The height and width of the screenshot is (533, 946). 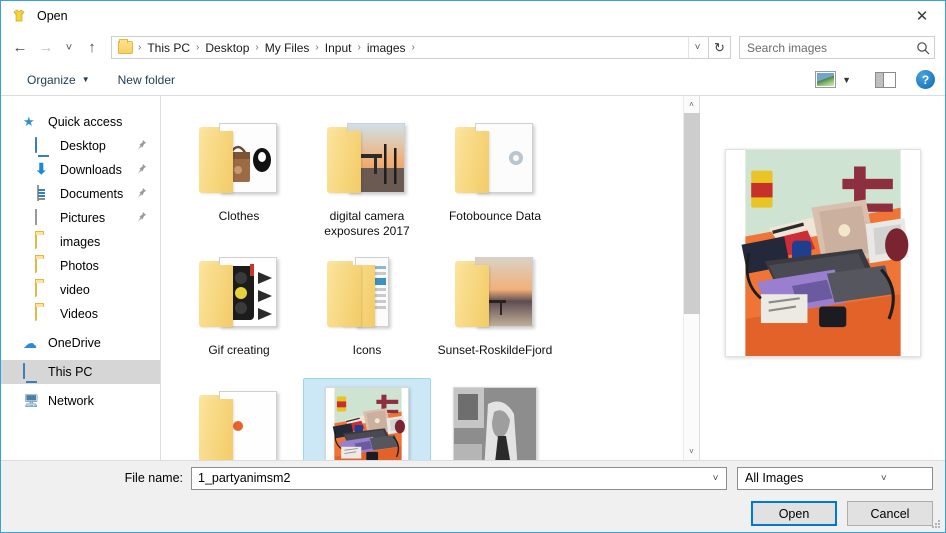 I want to click on scrollbar-thumb, so click(x=691, y=214).